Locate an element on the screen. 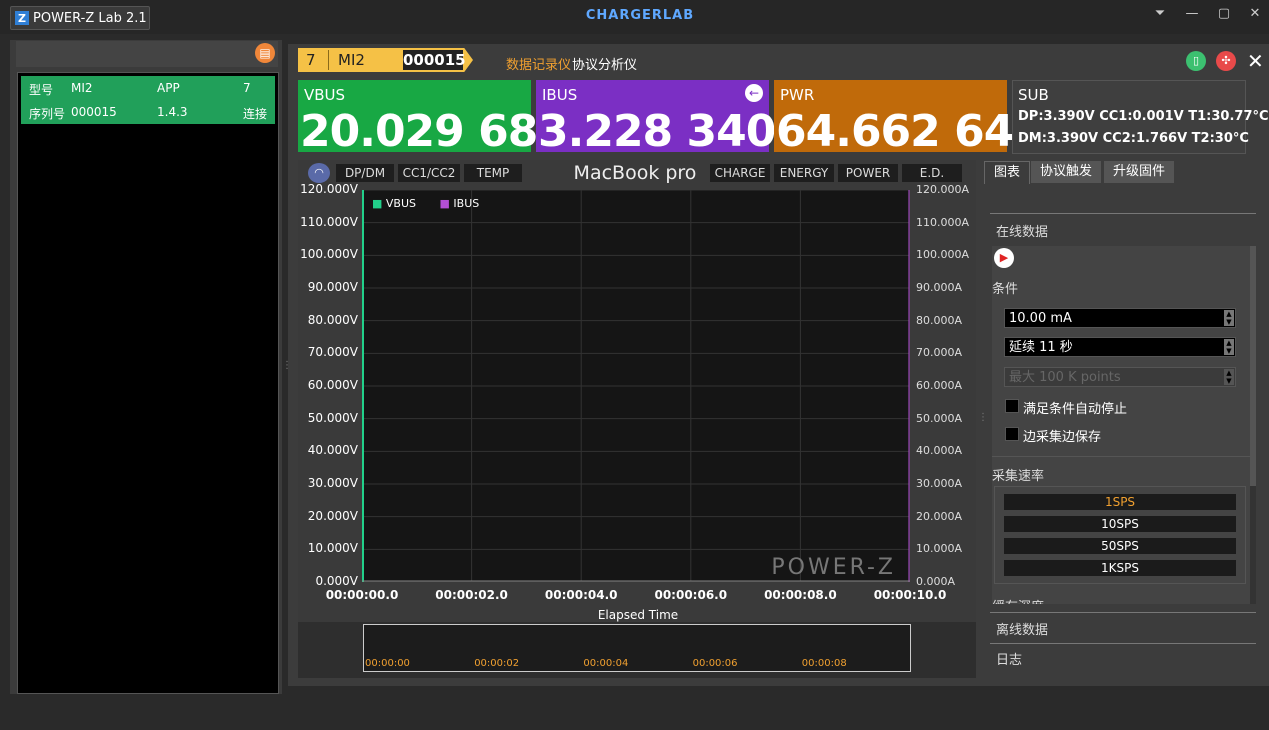 Image resolution: width=1269 pixels, height=730 pixels. y-right-tick: 20.000A is located at coordinates (939, 516).